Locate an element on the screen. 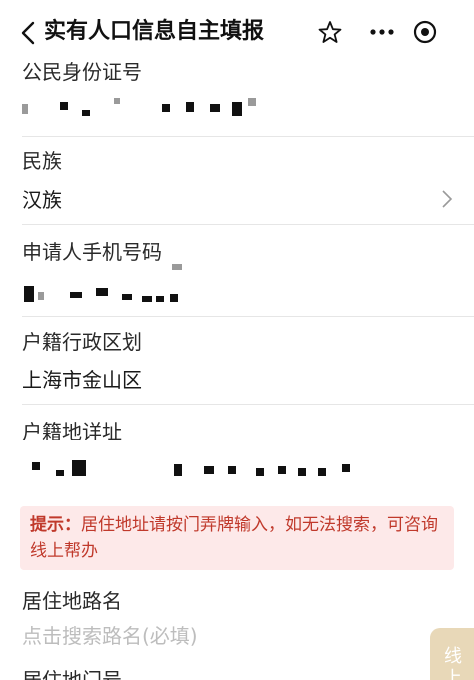 The image size is (474, 680). top-navigation-bar: 实有人口信息自主填报 is located at coordinates (237, 31).